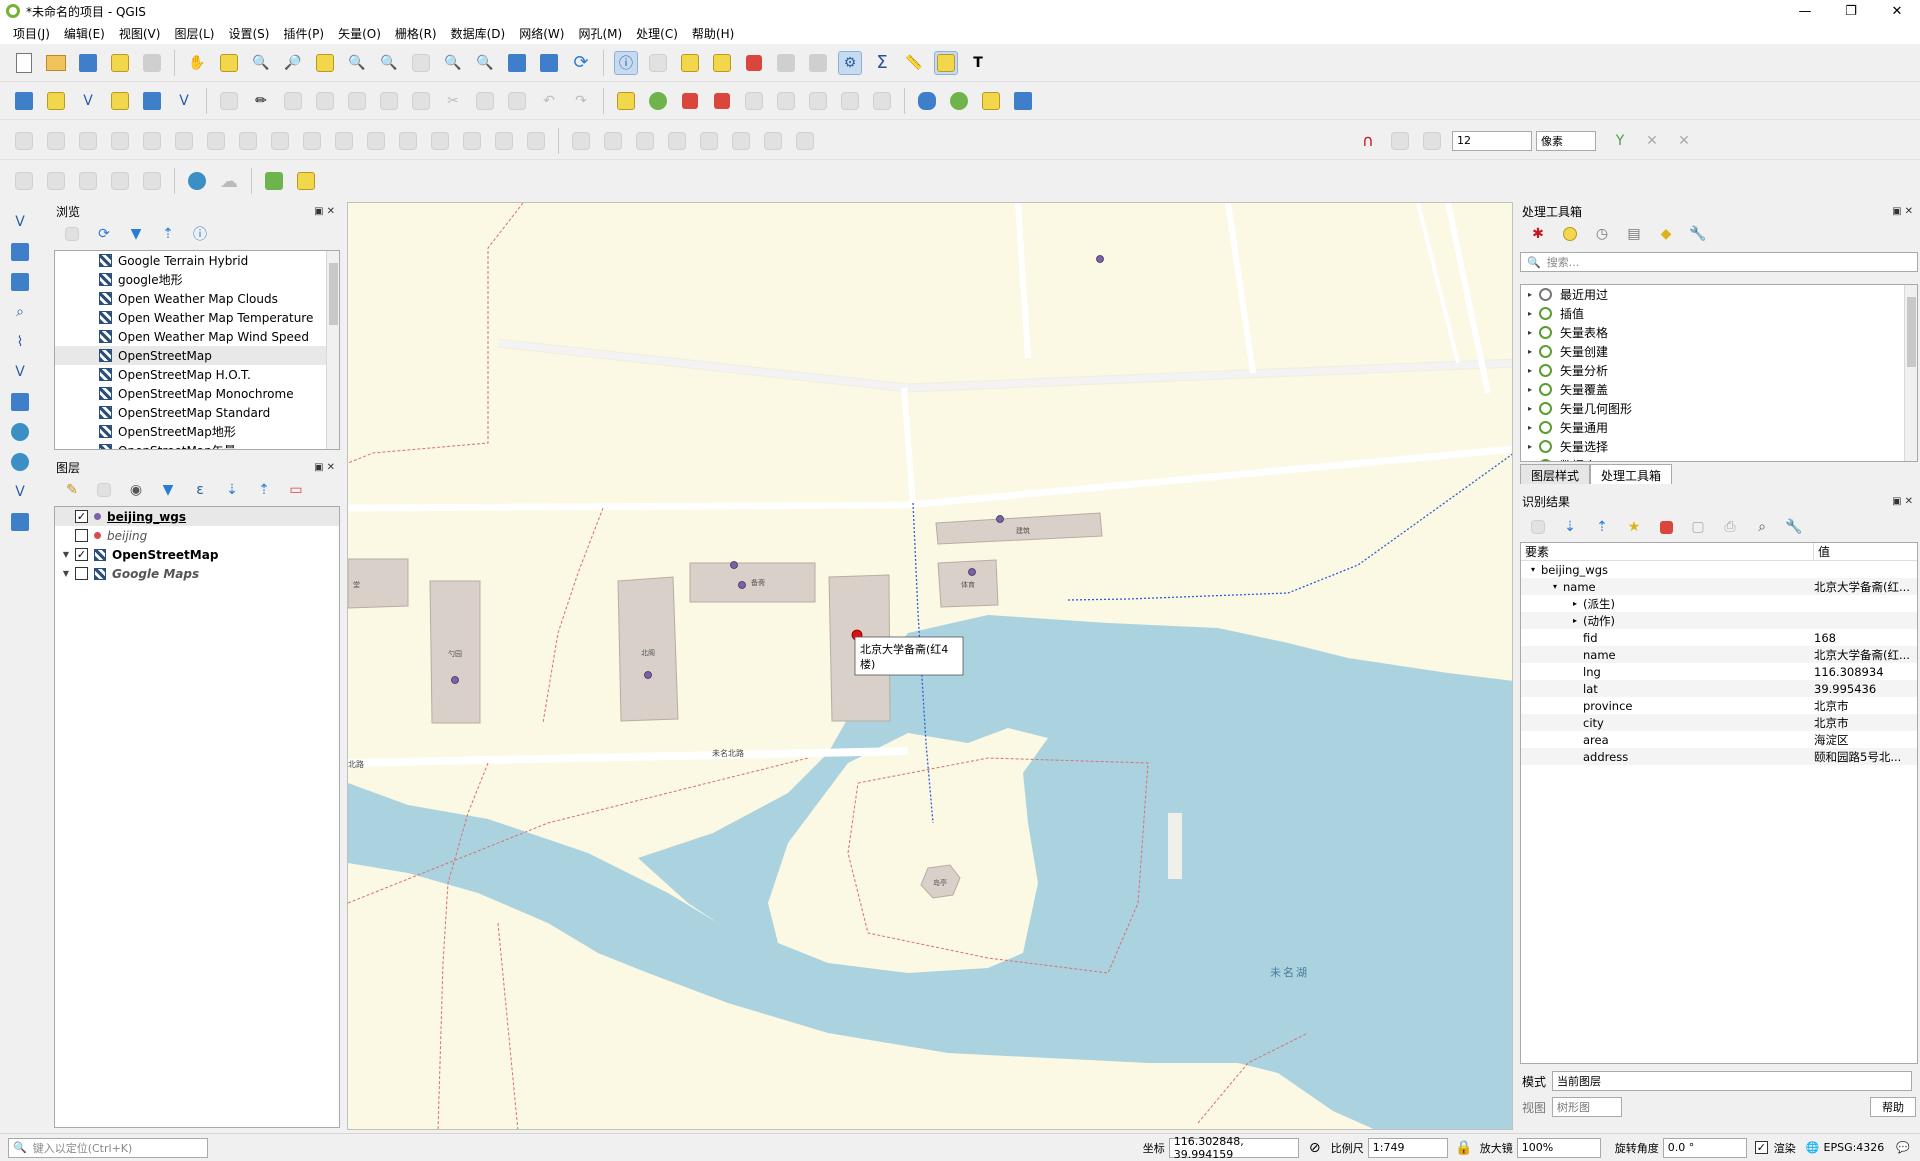 This screenshot has height=1161, width=1920. Describe the element at coordinates (303, 33) in the screenshot. I see `menu-item: 插件(P)` at that location.